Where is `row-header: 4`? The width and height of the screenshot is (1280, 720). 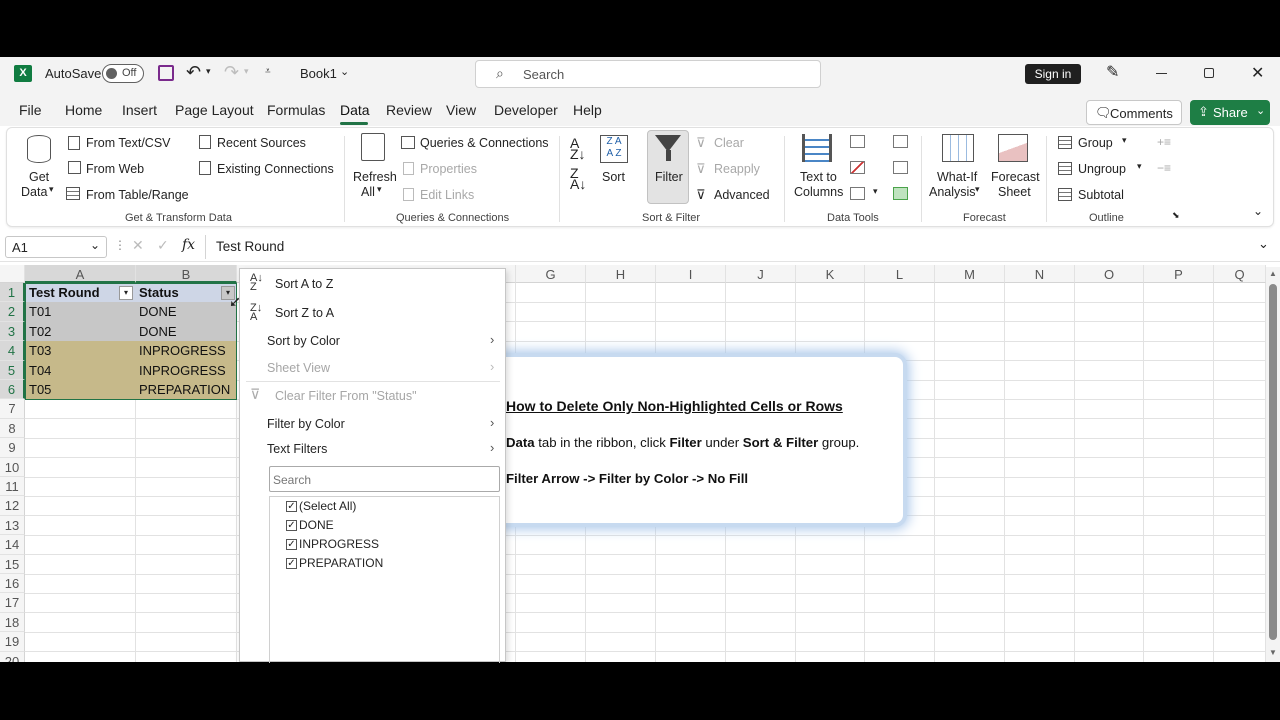 row-header: 4 is located at coordinates (12, 351).